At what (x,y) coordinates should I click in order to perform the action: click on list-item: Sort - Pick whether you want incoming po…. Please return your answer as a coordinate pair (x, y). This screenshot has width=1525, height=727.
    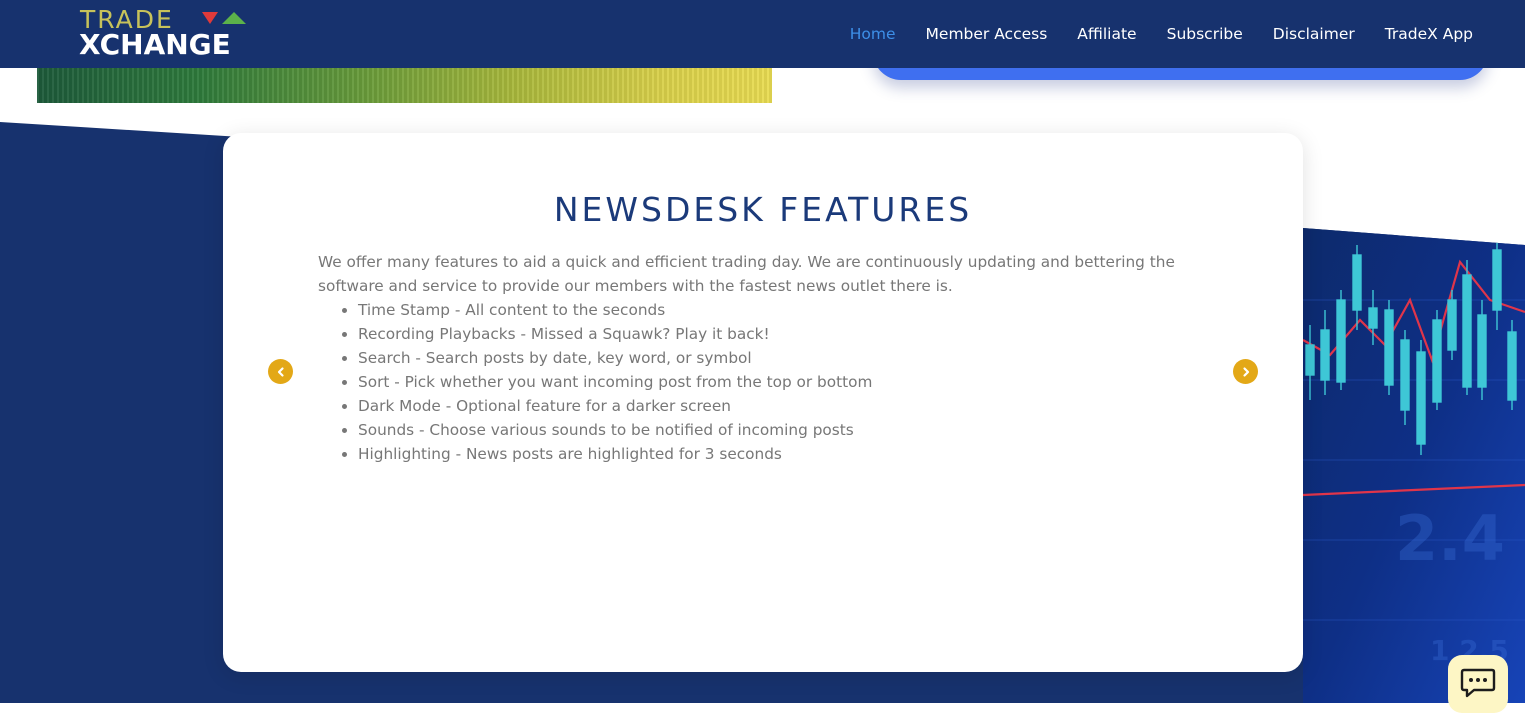
    Looking at the image, I should click on (778, 382).